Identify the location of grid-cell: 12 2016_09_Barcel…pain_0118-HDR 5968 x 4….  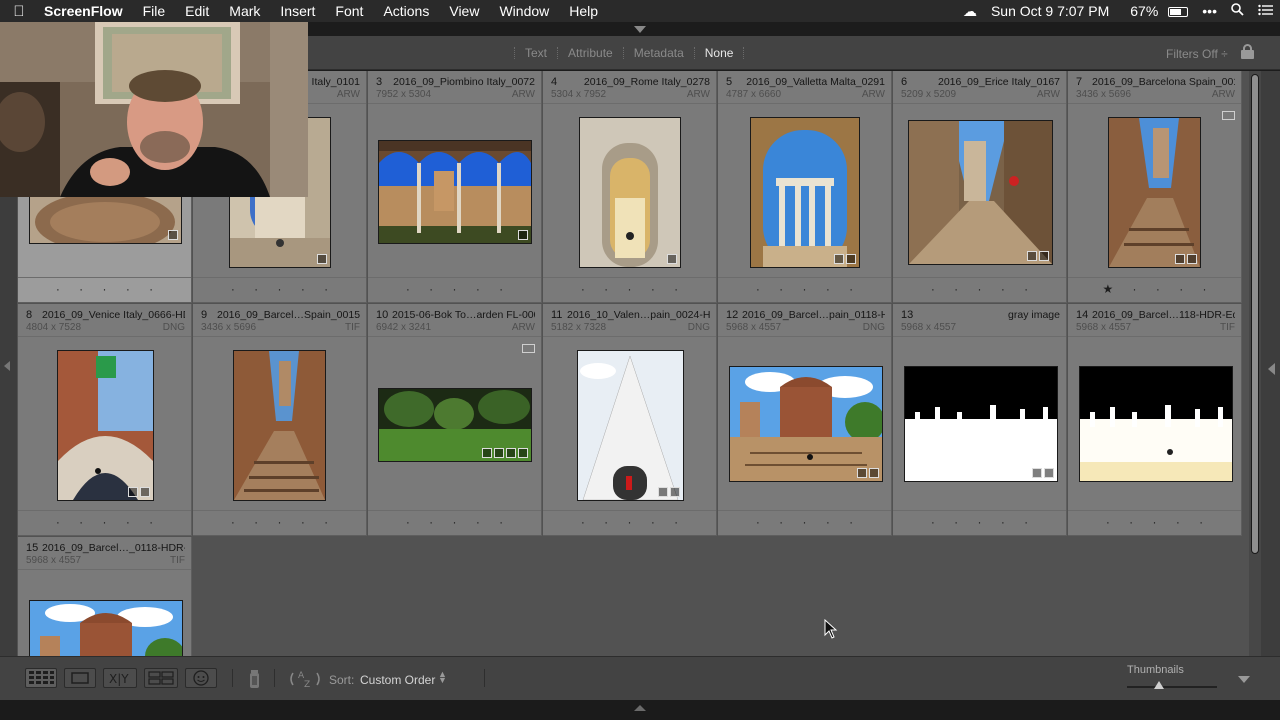
(805, 420).